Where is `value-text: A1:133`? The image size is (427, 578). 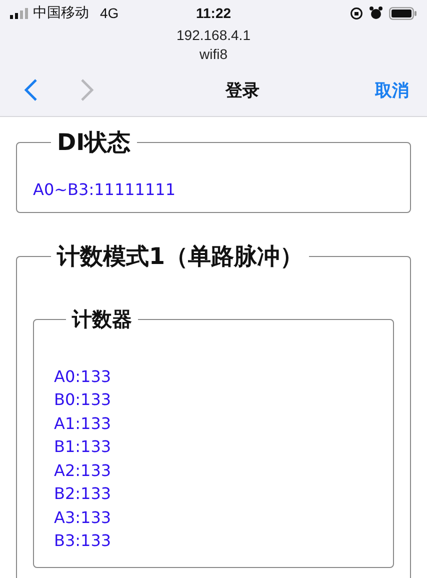 value-text: A1:133 is located at coordinates (83, 423).